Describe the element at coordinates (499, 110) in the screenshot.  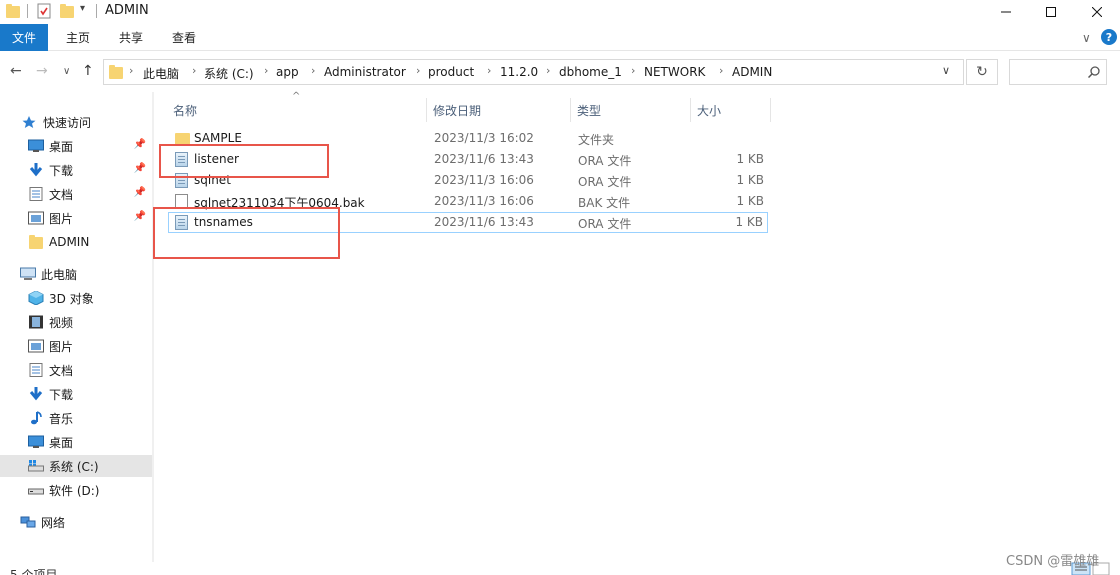
I see `column-header-modified: 修改日期` at that location.